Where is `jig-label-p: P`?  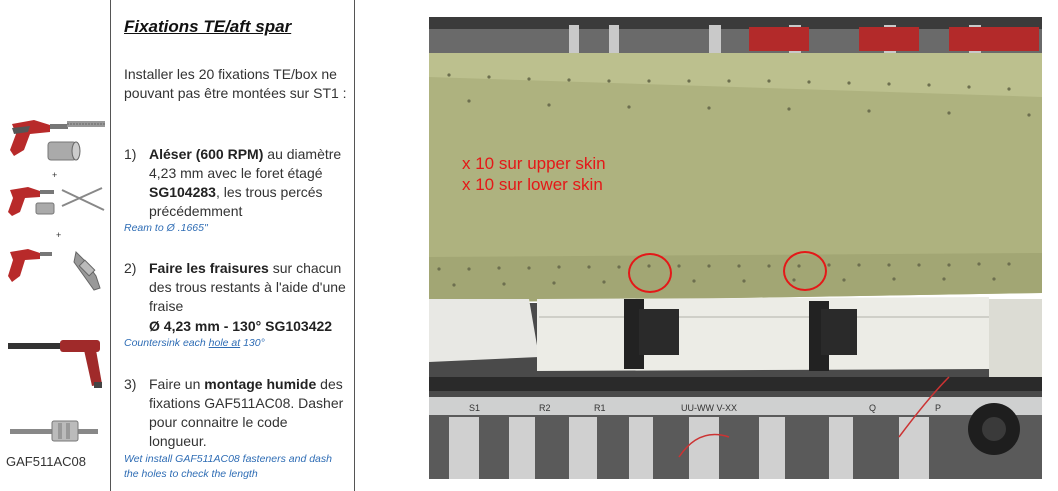 jig-label-p: P is located at coordinates (938, 408).